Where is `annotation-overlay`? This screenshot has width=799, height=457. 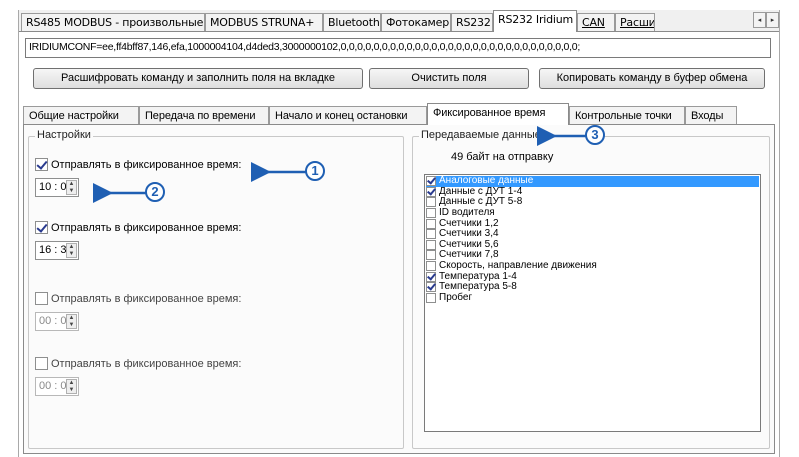 annotation-overlay is located at coordinates (339, 164).